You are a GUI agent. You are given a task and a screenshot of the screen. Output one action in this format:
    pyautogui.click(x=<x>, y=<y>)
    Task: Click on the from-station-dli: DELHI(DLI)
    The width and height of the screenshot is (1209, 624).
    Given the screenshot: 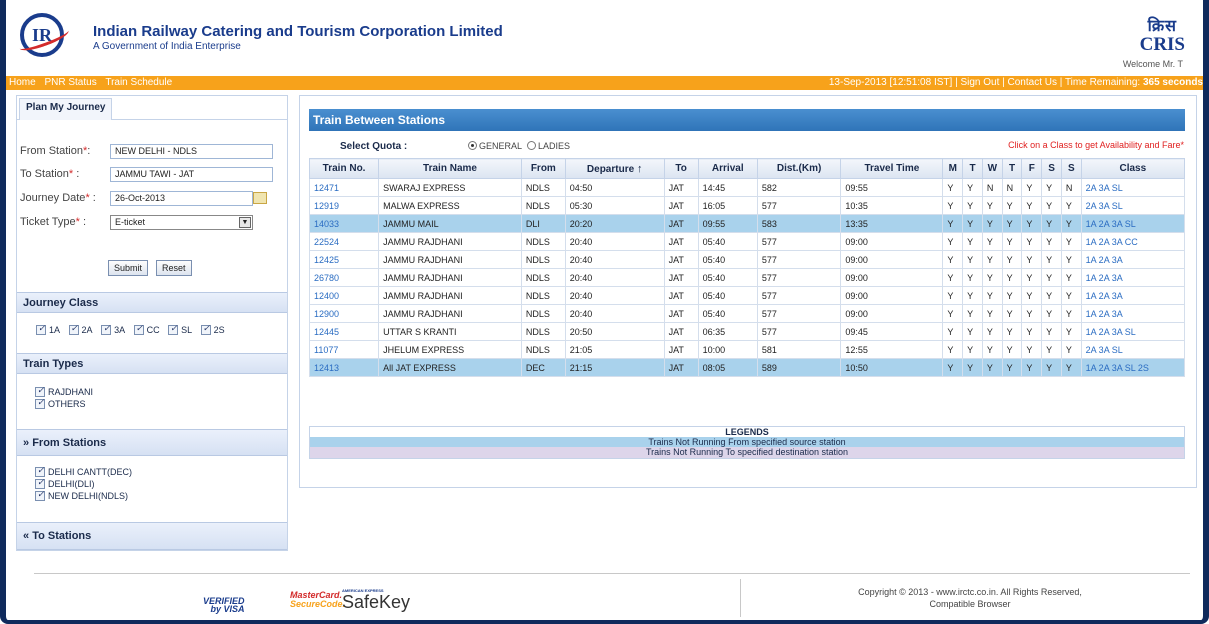 What is the action you would take?
    pyautogui.click(x=83, y=483)
    